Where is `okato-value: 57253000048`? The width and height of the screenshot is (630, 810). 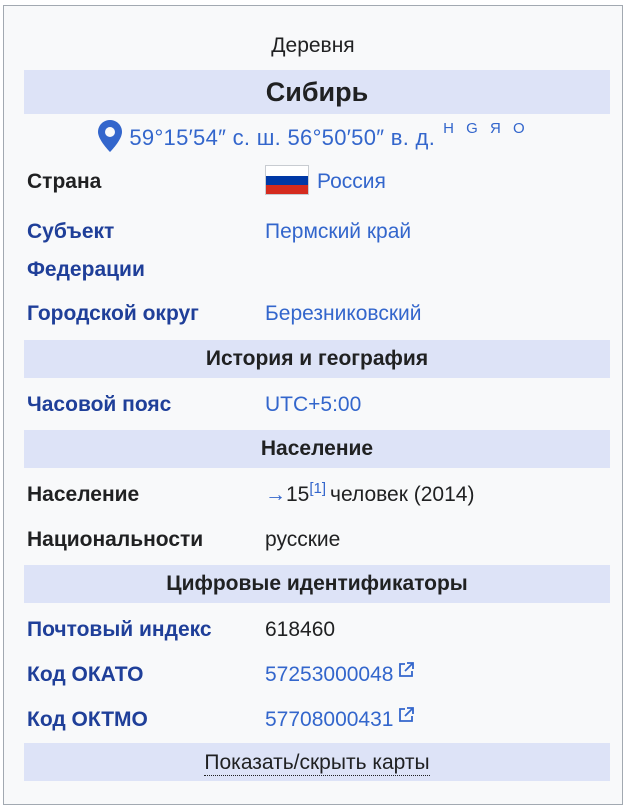 okato-value: 57253000048 is located at coordinates (340, 675).